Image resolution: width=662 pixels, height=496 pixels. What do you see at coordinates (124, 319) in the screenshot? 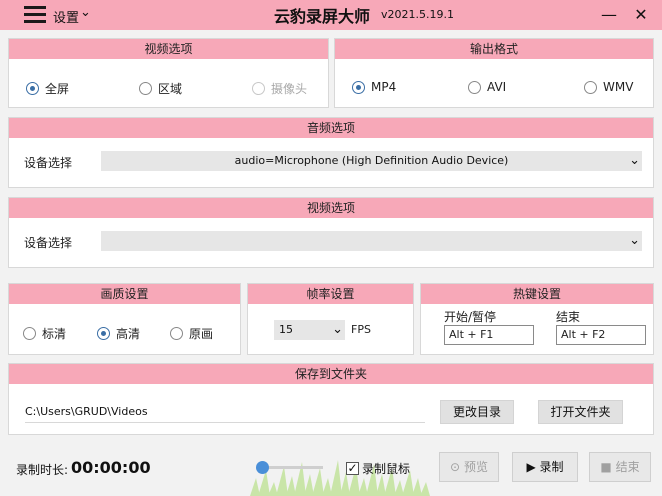
I see `quality-panel: 画质设置 标清 高清 原画` at bounding box center [124, 319].